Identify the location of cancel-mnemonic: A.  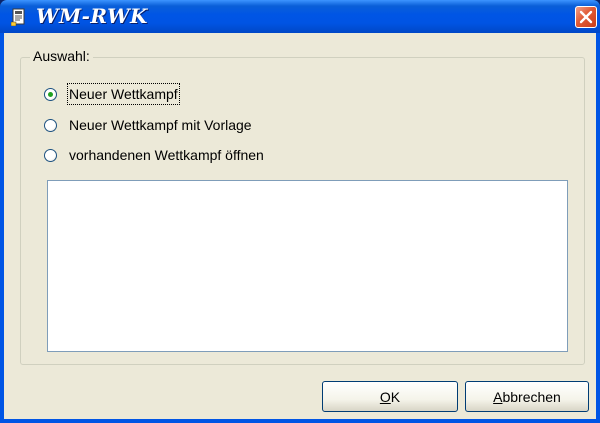
(498, 396).